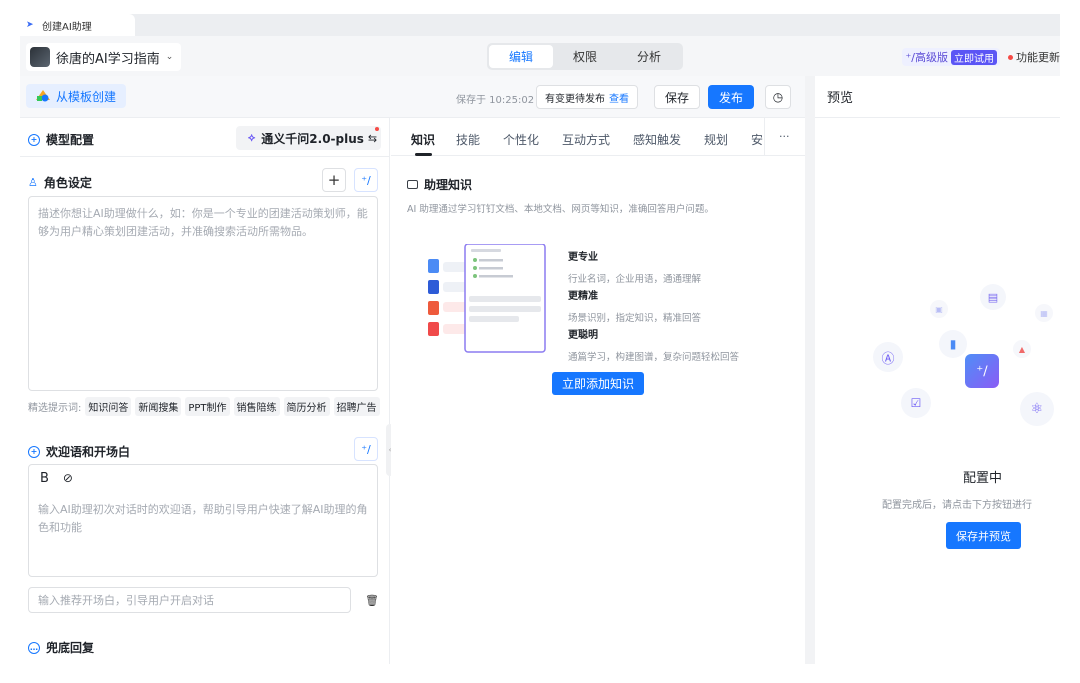 Image resolution: width=1080 pixels, height=683 pixels. I want to click on grid-icon: ▦, so click(1044, 313).